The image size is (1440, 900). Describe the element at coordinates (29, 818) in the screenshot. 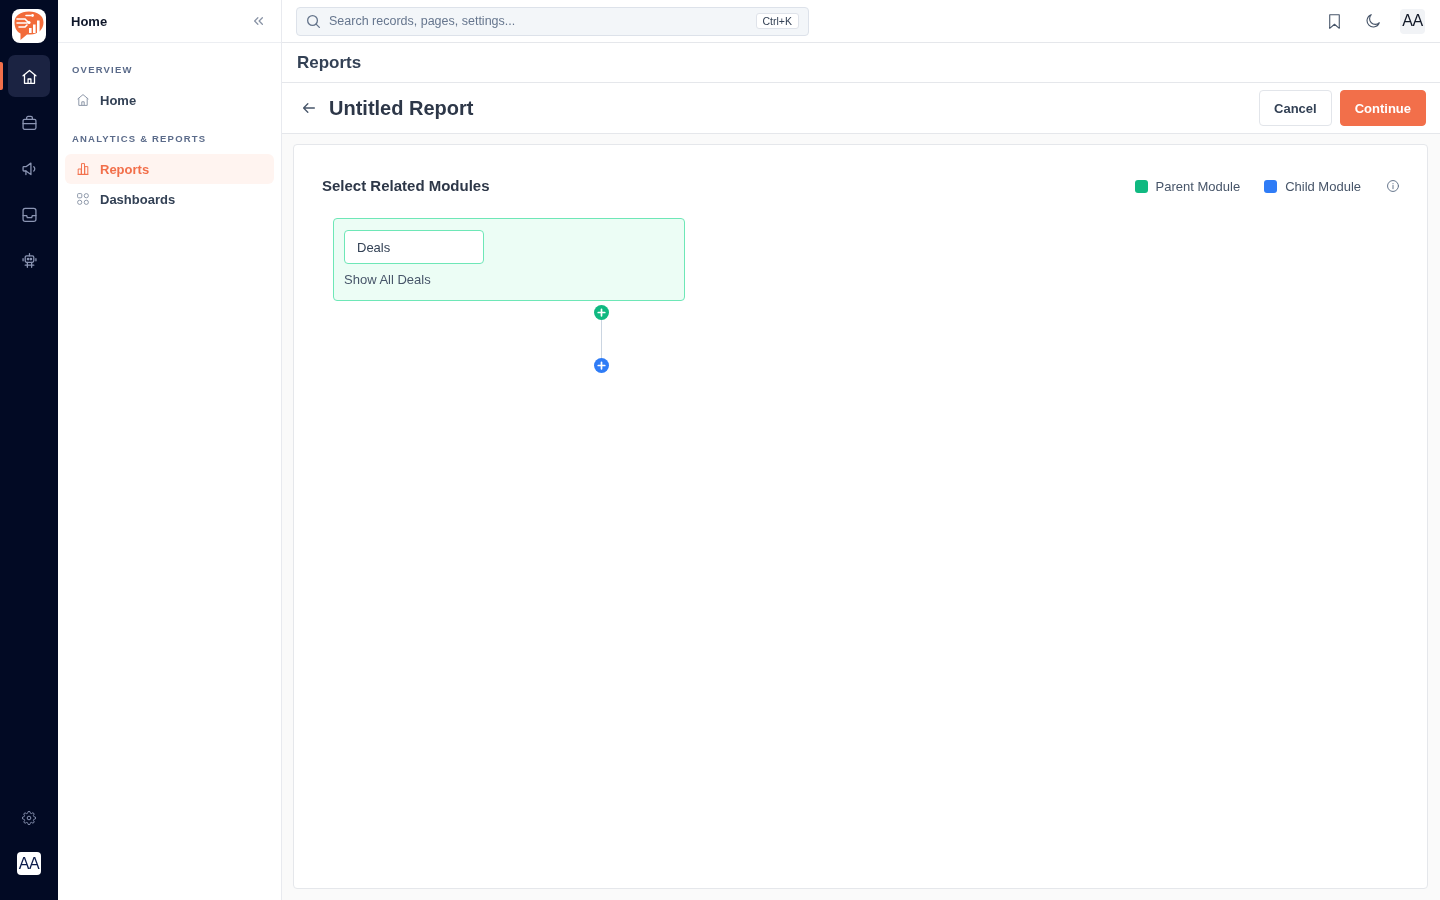

I see `settings-icon` at that location.